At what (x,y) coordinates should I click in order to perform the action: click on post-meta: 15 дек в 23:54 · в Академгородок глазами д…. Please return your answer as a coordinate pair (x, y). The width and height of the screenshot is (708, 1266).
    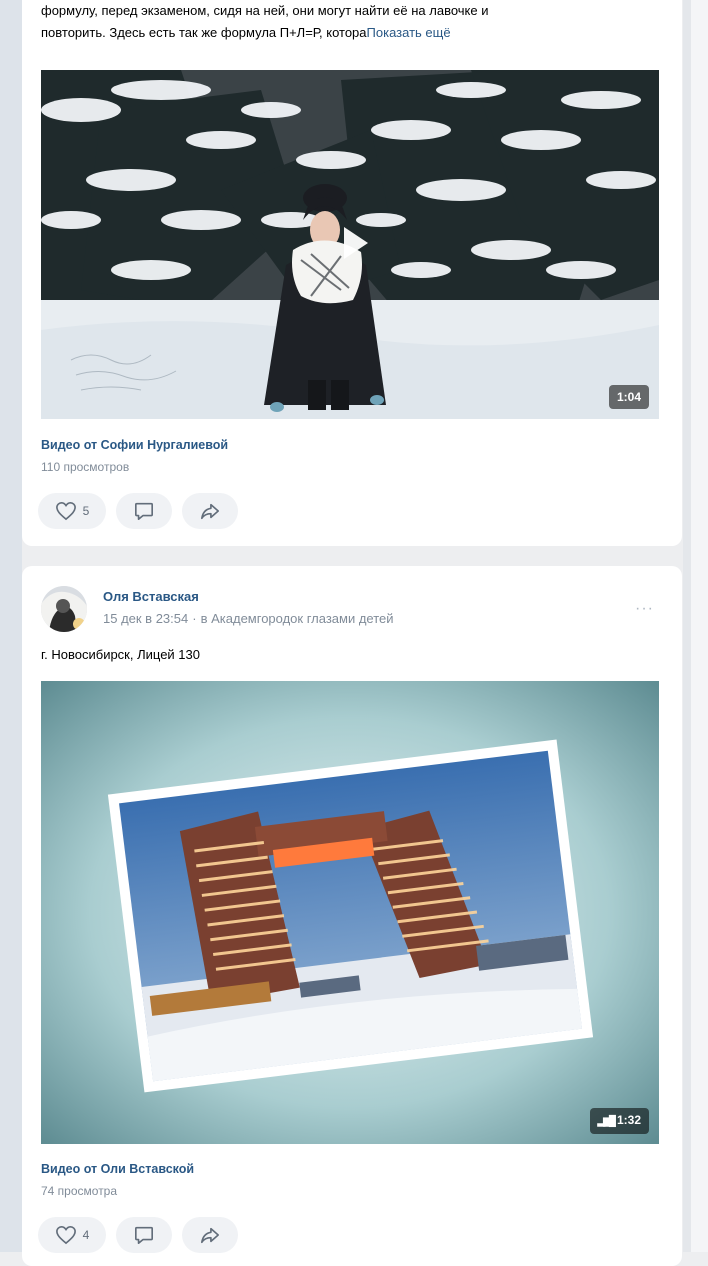
    Looking at the image, I should click on (248, 618).